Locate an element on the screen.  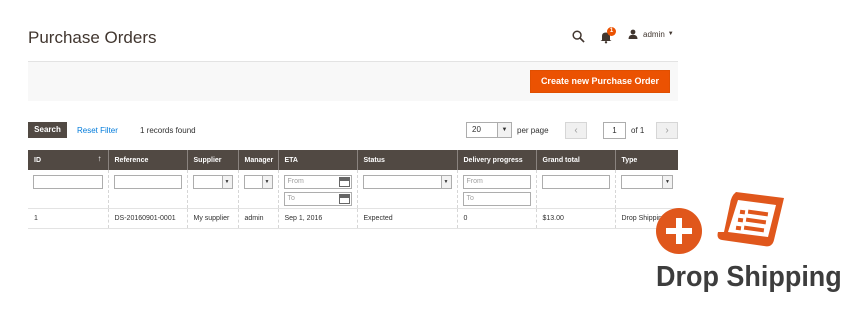
cell-manager: admin is located at coordinates (257, 218).